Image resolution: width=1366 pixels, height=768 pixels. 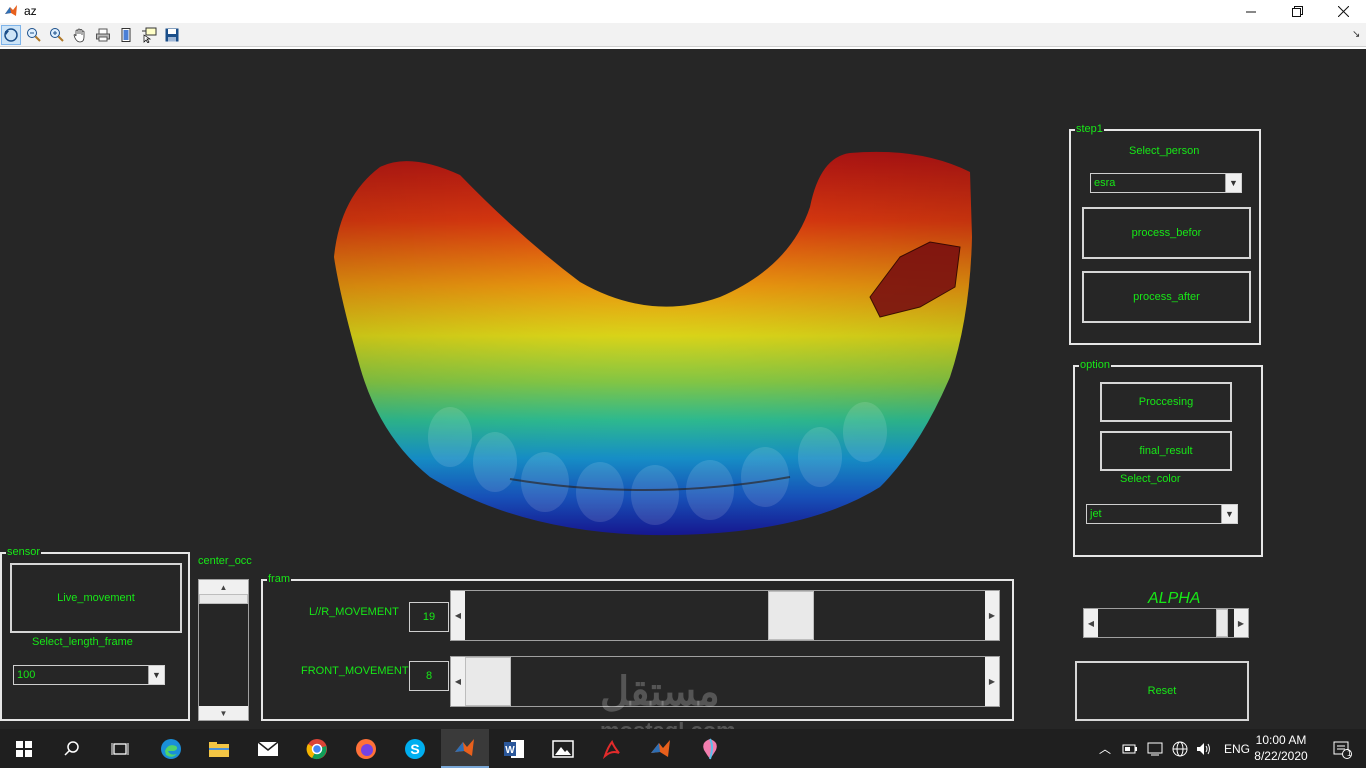 I want to click on input-language-indicator: ENG, so click(x=1237, y=749).